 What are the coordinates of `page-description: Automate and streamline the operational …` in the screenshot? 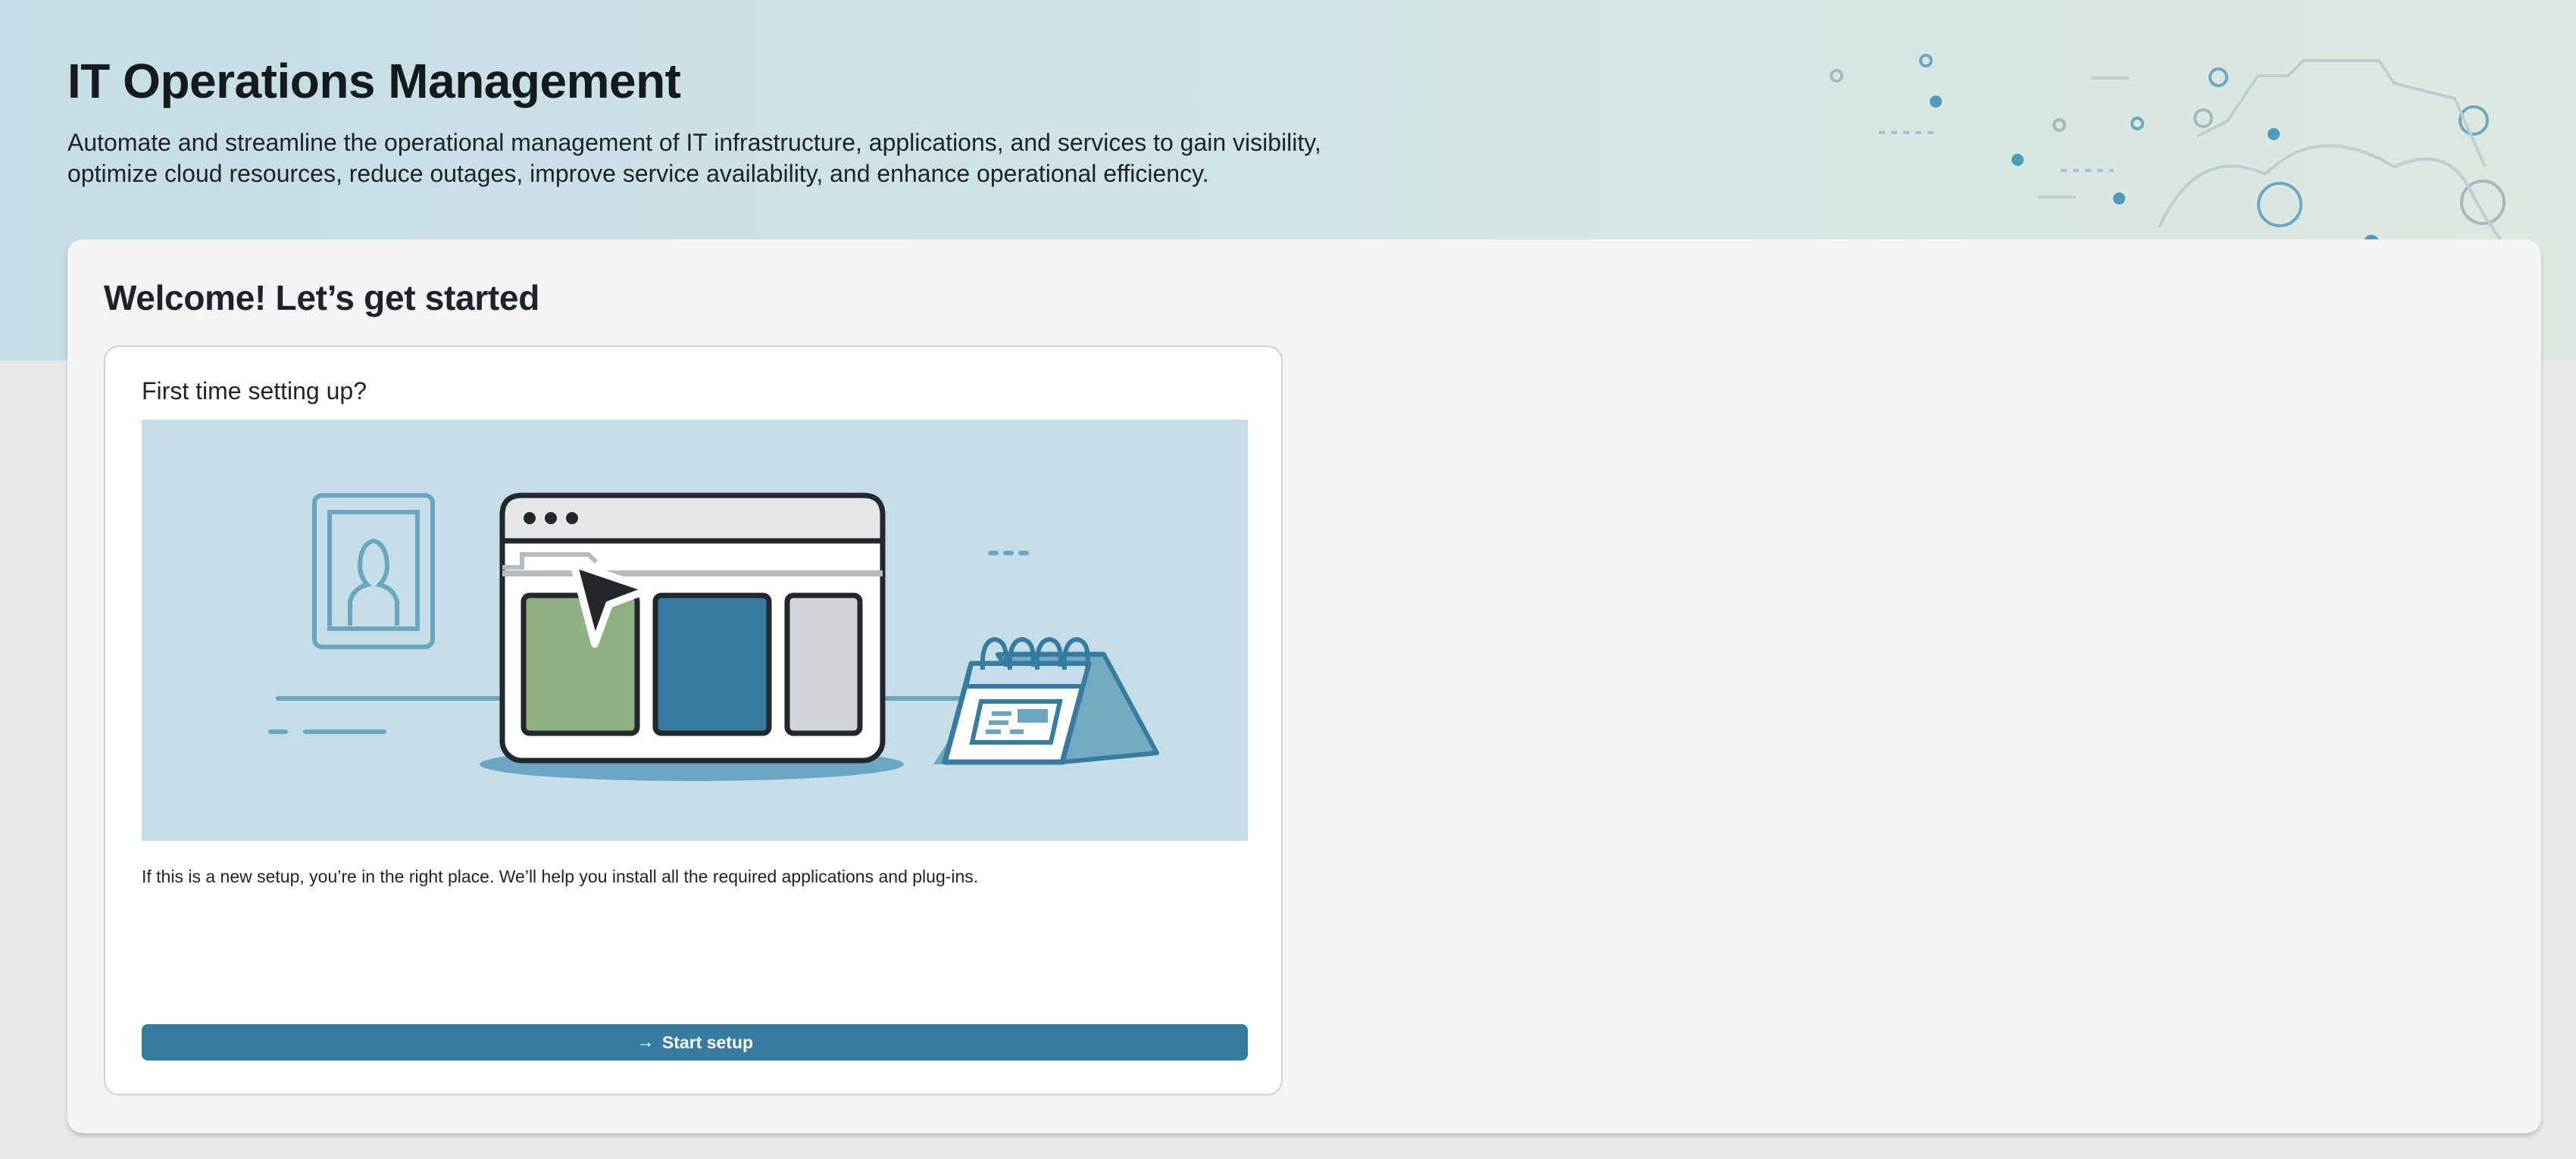 It's located at (694, 158).